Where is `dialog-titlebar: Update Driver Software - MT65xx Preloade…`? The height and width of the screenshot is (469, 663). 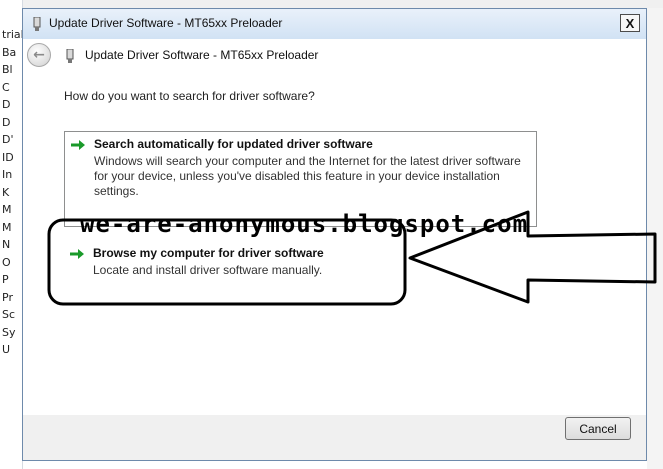 dialog-titlebar: Update Driver Software - MT65xx Preloade… is located at coordinates (334, 24).